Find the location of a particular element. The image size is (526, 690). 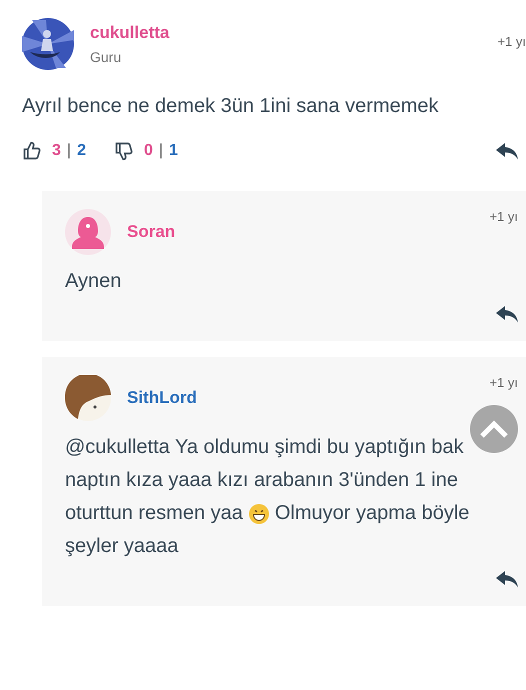

like-count: 3 is located at coordinates (56, 151).